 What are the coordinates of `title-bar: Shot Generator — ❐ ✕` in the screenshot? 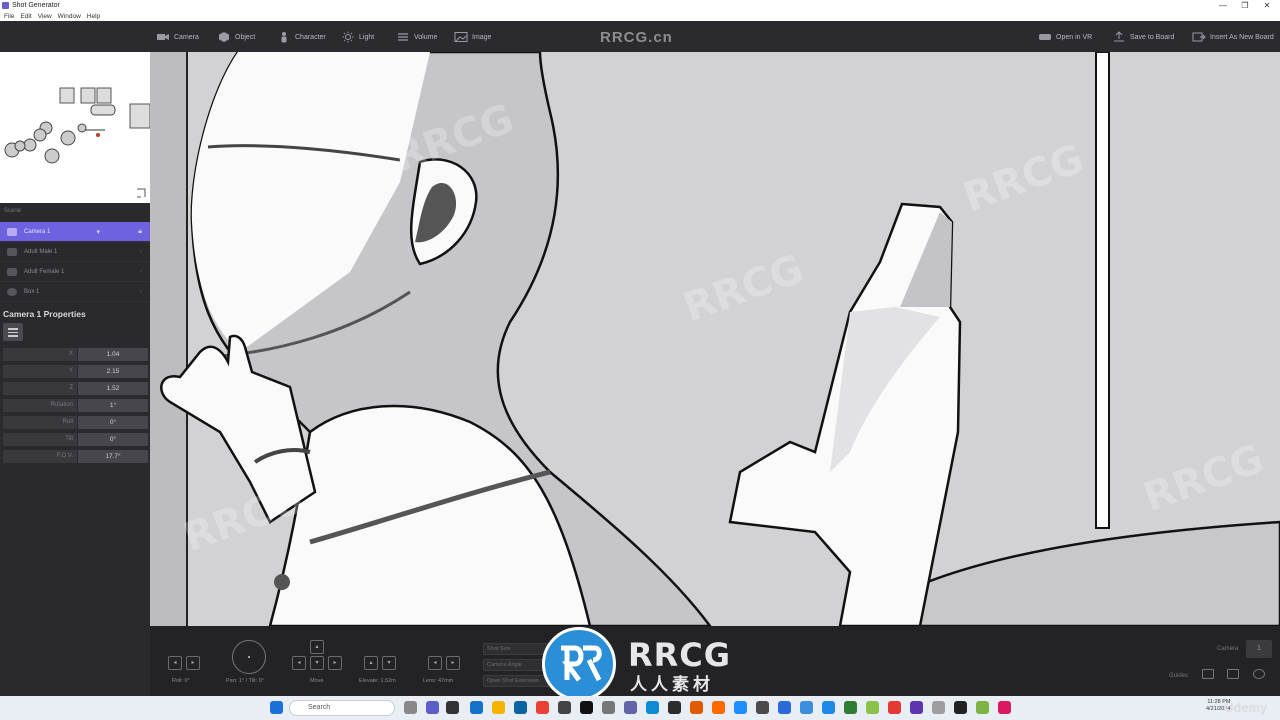 It's located at (640, 5).